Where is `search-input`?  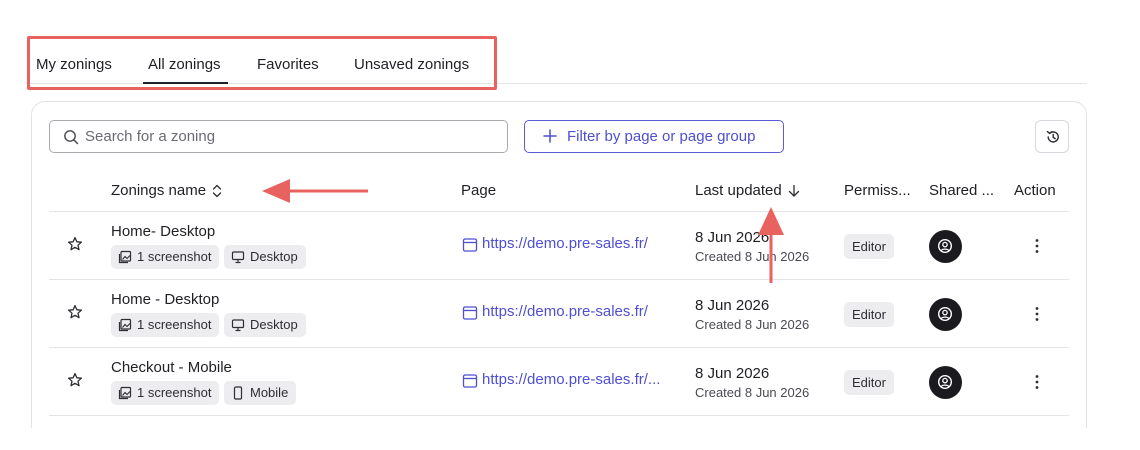 search-input is located at coordinates (290, 136).